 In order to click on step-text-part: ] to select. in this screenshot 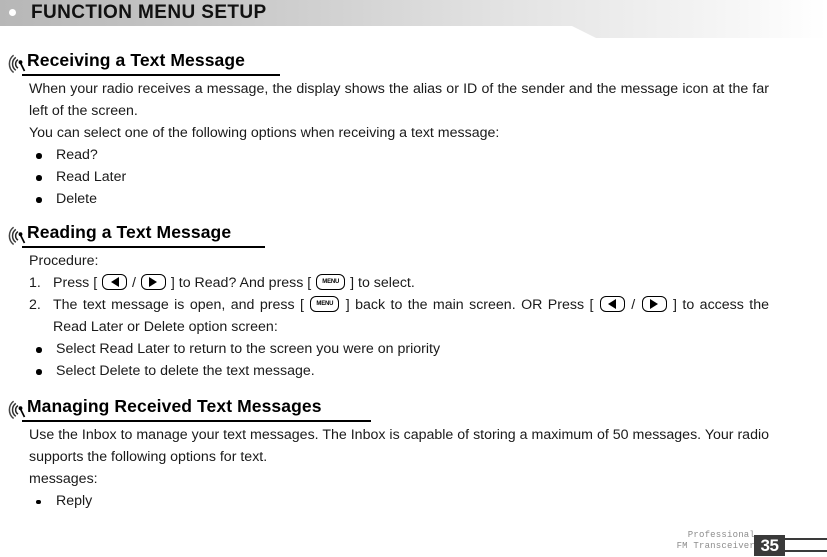, I will do `click(380, 283)`.